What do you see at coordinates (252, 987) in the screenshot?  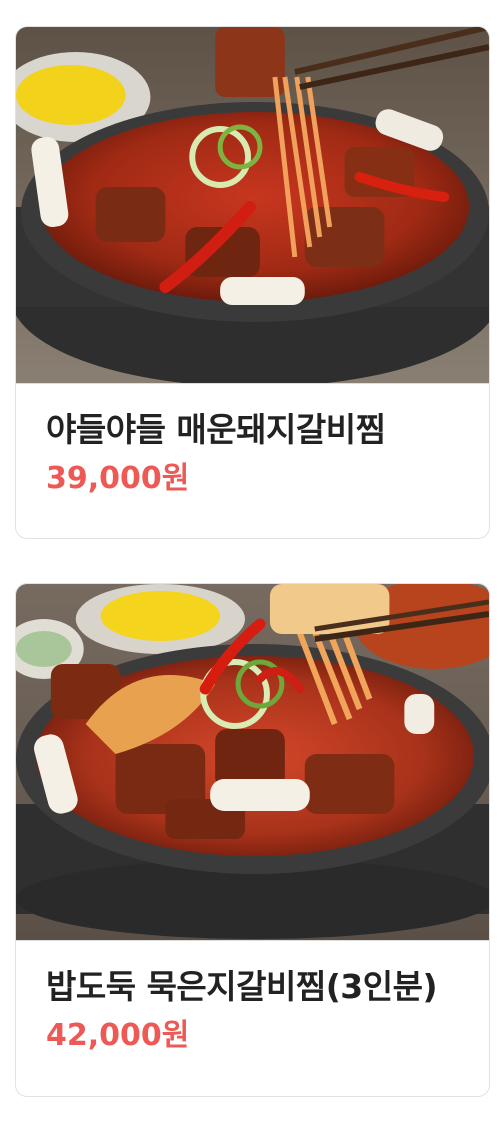 I see `product-name: 밥도둑 묵은지갈비찜(3인분)` at bounding box center [252, 987].